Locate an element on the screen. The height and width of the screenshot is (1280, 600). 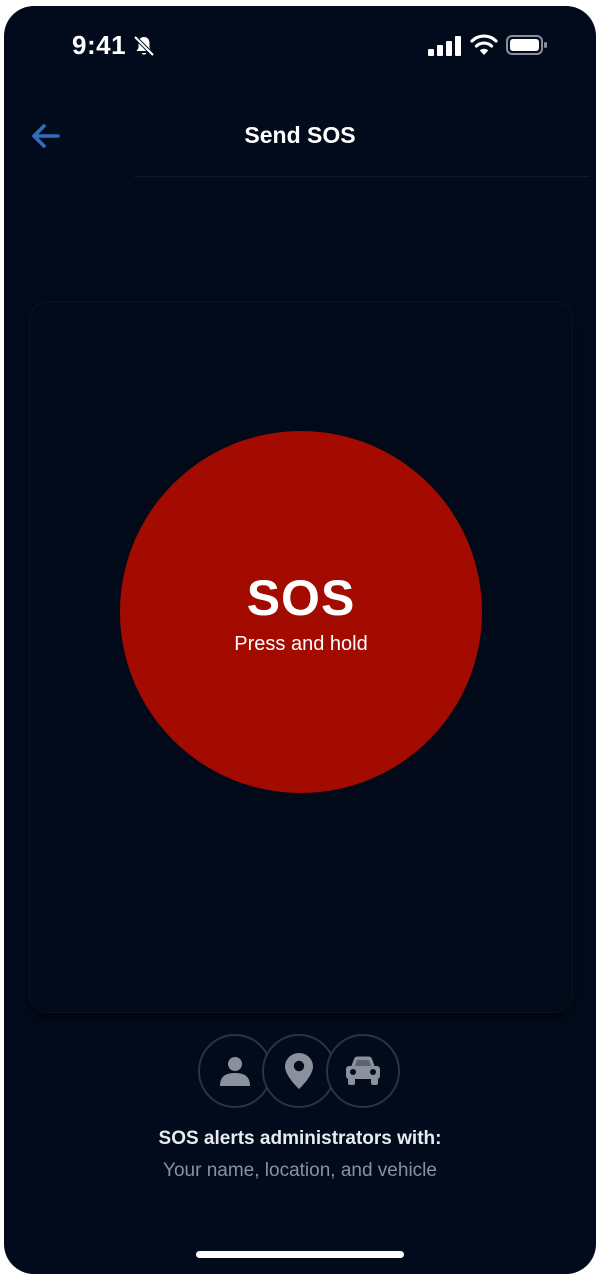
location-pin-icon is located at coordinates (299, 1071).